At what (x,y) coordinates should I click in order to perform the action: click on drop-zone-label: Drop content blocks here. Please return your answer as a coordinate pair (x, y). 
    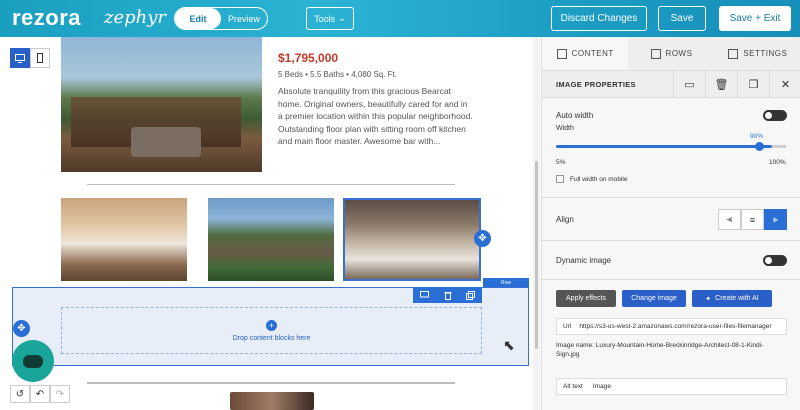
    Looking at the image, I should click on (271, 338).